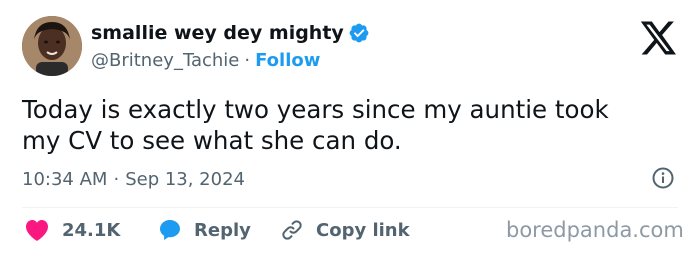 The height and width of the screenshot is (256, 700). I want to click on tweet-timestamp: 10:34 AM · Sep 13, 2024, so click(133, 179).